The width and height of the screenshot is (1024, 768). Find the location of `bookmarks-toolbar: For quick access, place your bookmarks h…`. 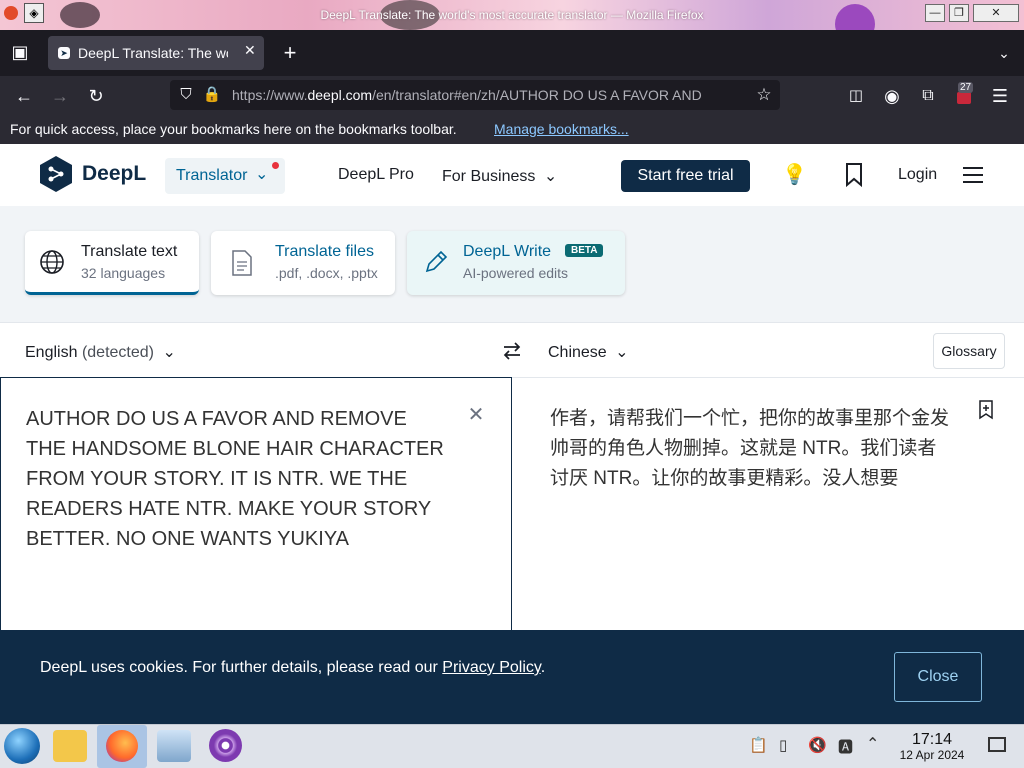

bookmarks-toolbar: For quick access, place your bookmarks h… is located at coordinates (512, 130).